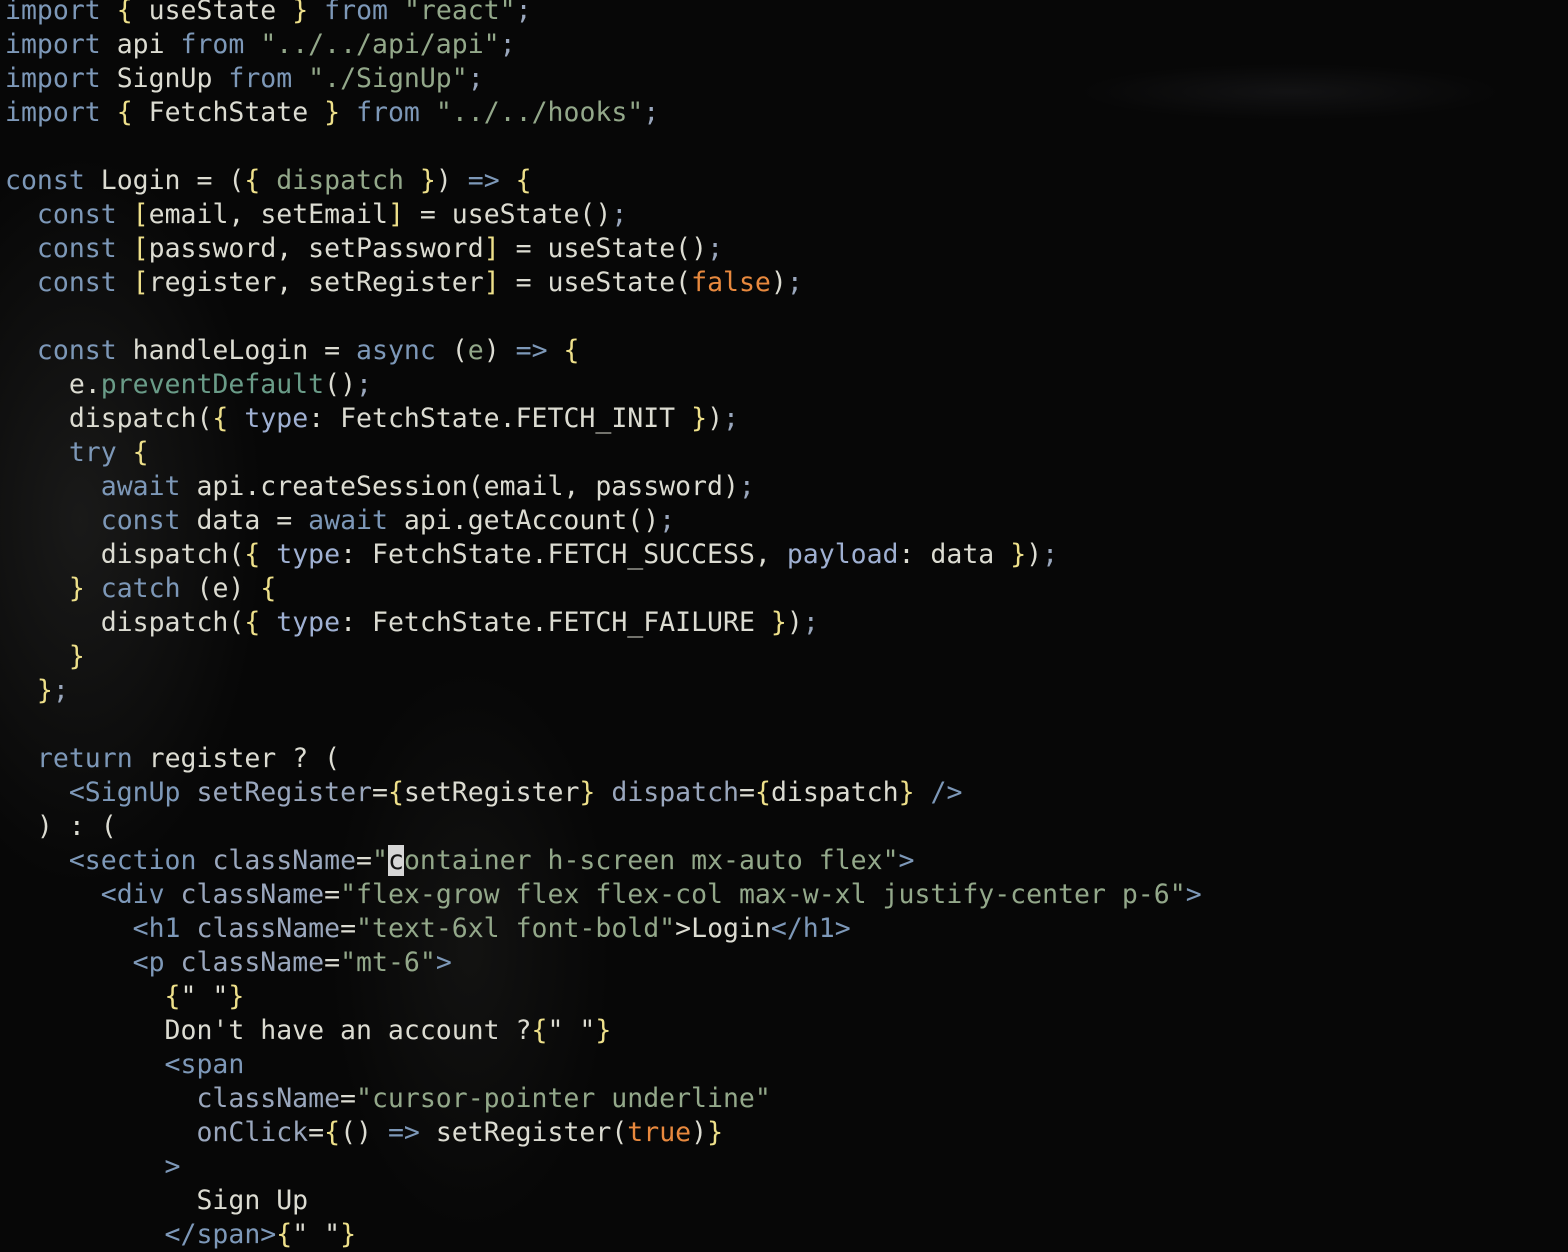 The width and height of the screenshot is (1568, 1252). What do you see at coordinates (603, 827) in the screenshot?
I see `code-line: ) : (` at bounding box center [603, 827].